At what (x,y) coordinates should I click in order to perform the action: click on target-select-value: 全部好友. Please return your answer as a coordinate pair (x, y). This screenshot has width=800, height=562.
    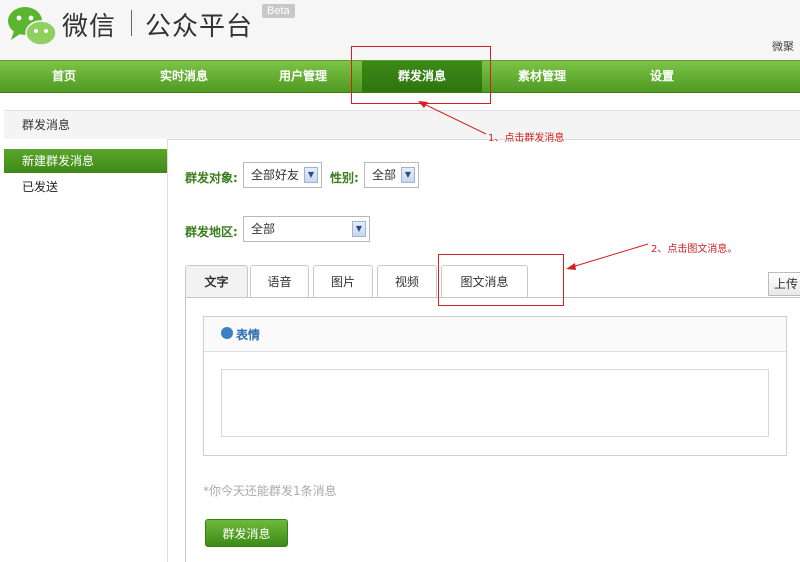
    Looking at the image, I should click on (275, 175).